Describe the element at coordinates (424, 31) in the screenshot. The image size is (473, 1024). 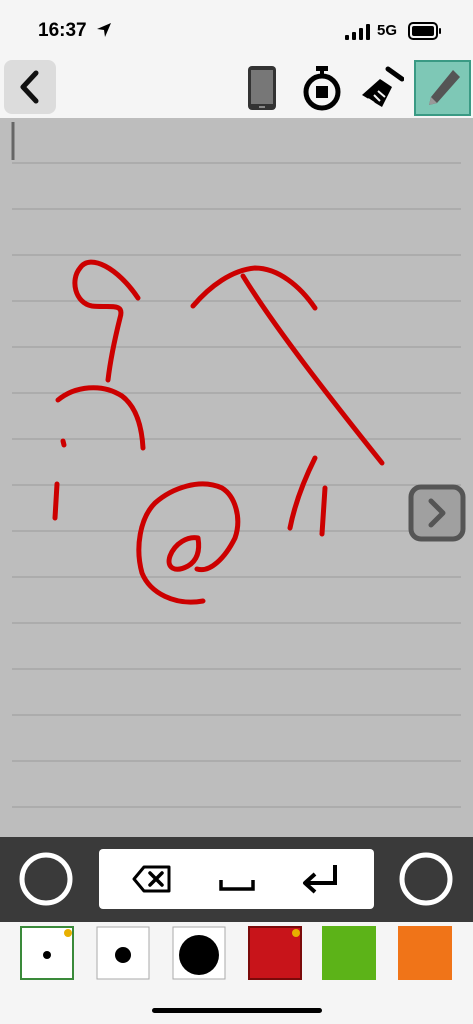
I see `battery-icon` at that location.